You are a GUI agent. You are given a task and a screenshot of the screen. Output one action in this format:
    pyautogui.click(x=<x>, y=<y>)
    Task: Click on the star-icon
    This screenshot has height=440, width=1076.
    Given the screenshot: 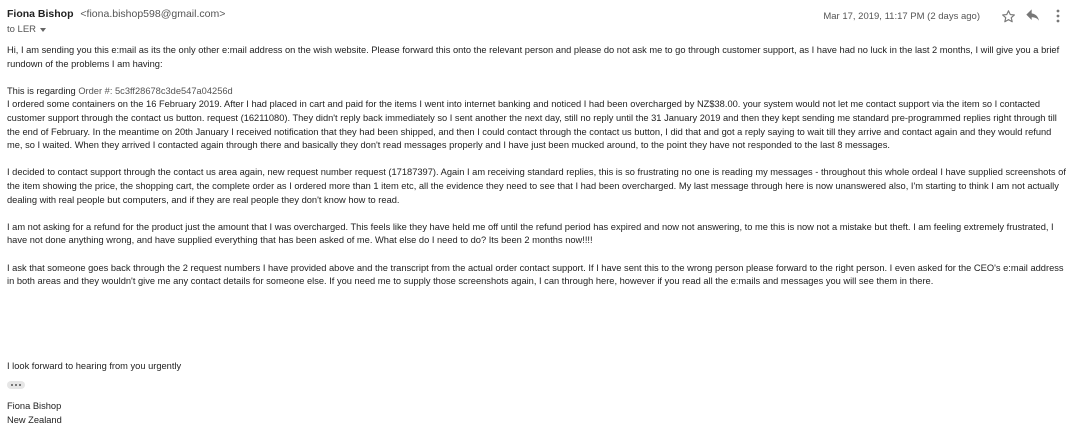 What is the action you would take?
    pyautogui.click(x=1008, y=16)
    